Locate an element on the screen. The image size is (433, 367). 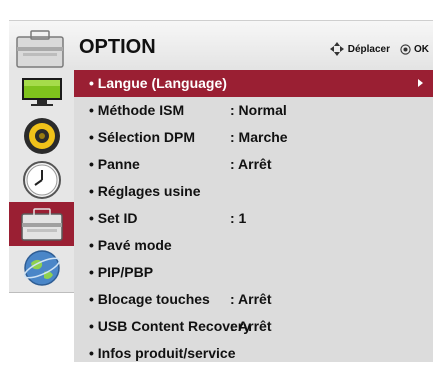
globe-icon is located at coordinates (41, 268).